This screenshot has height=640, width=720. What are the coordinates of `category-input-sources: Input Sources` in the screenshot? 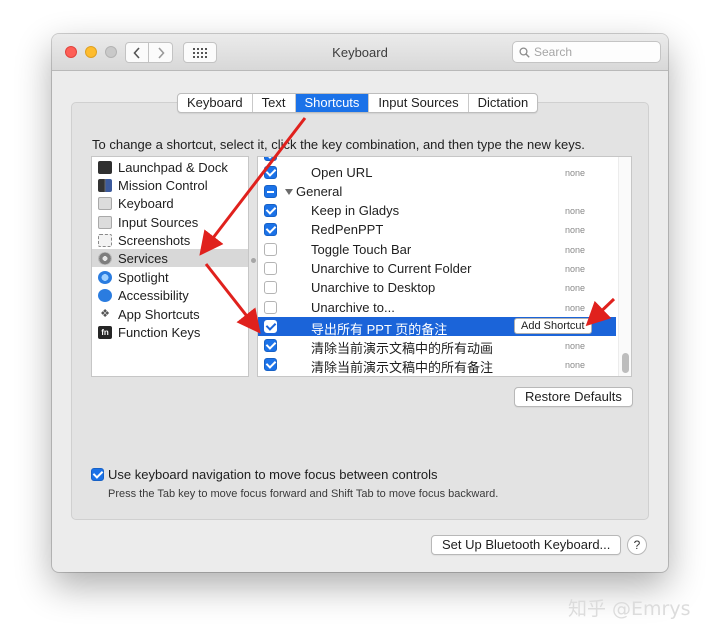 It's located at (170, 222).